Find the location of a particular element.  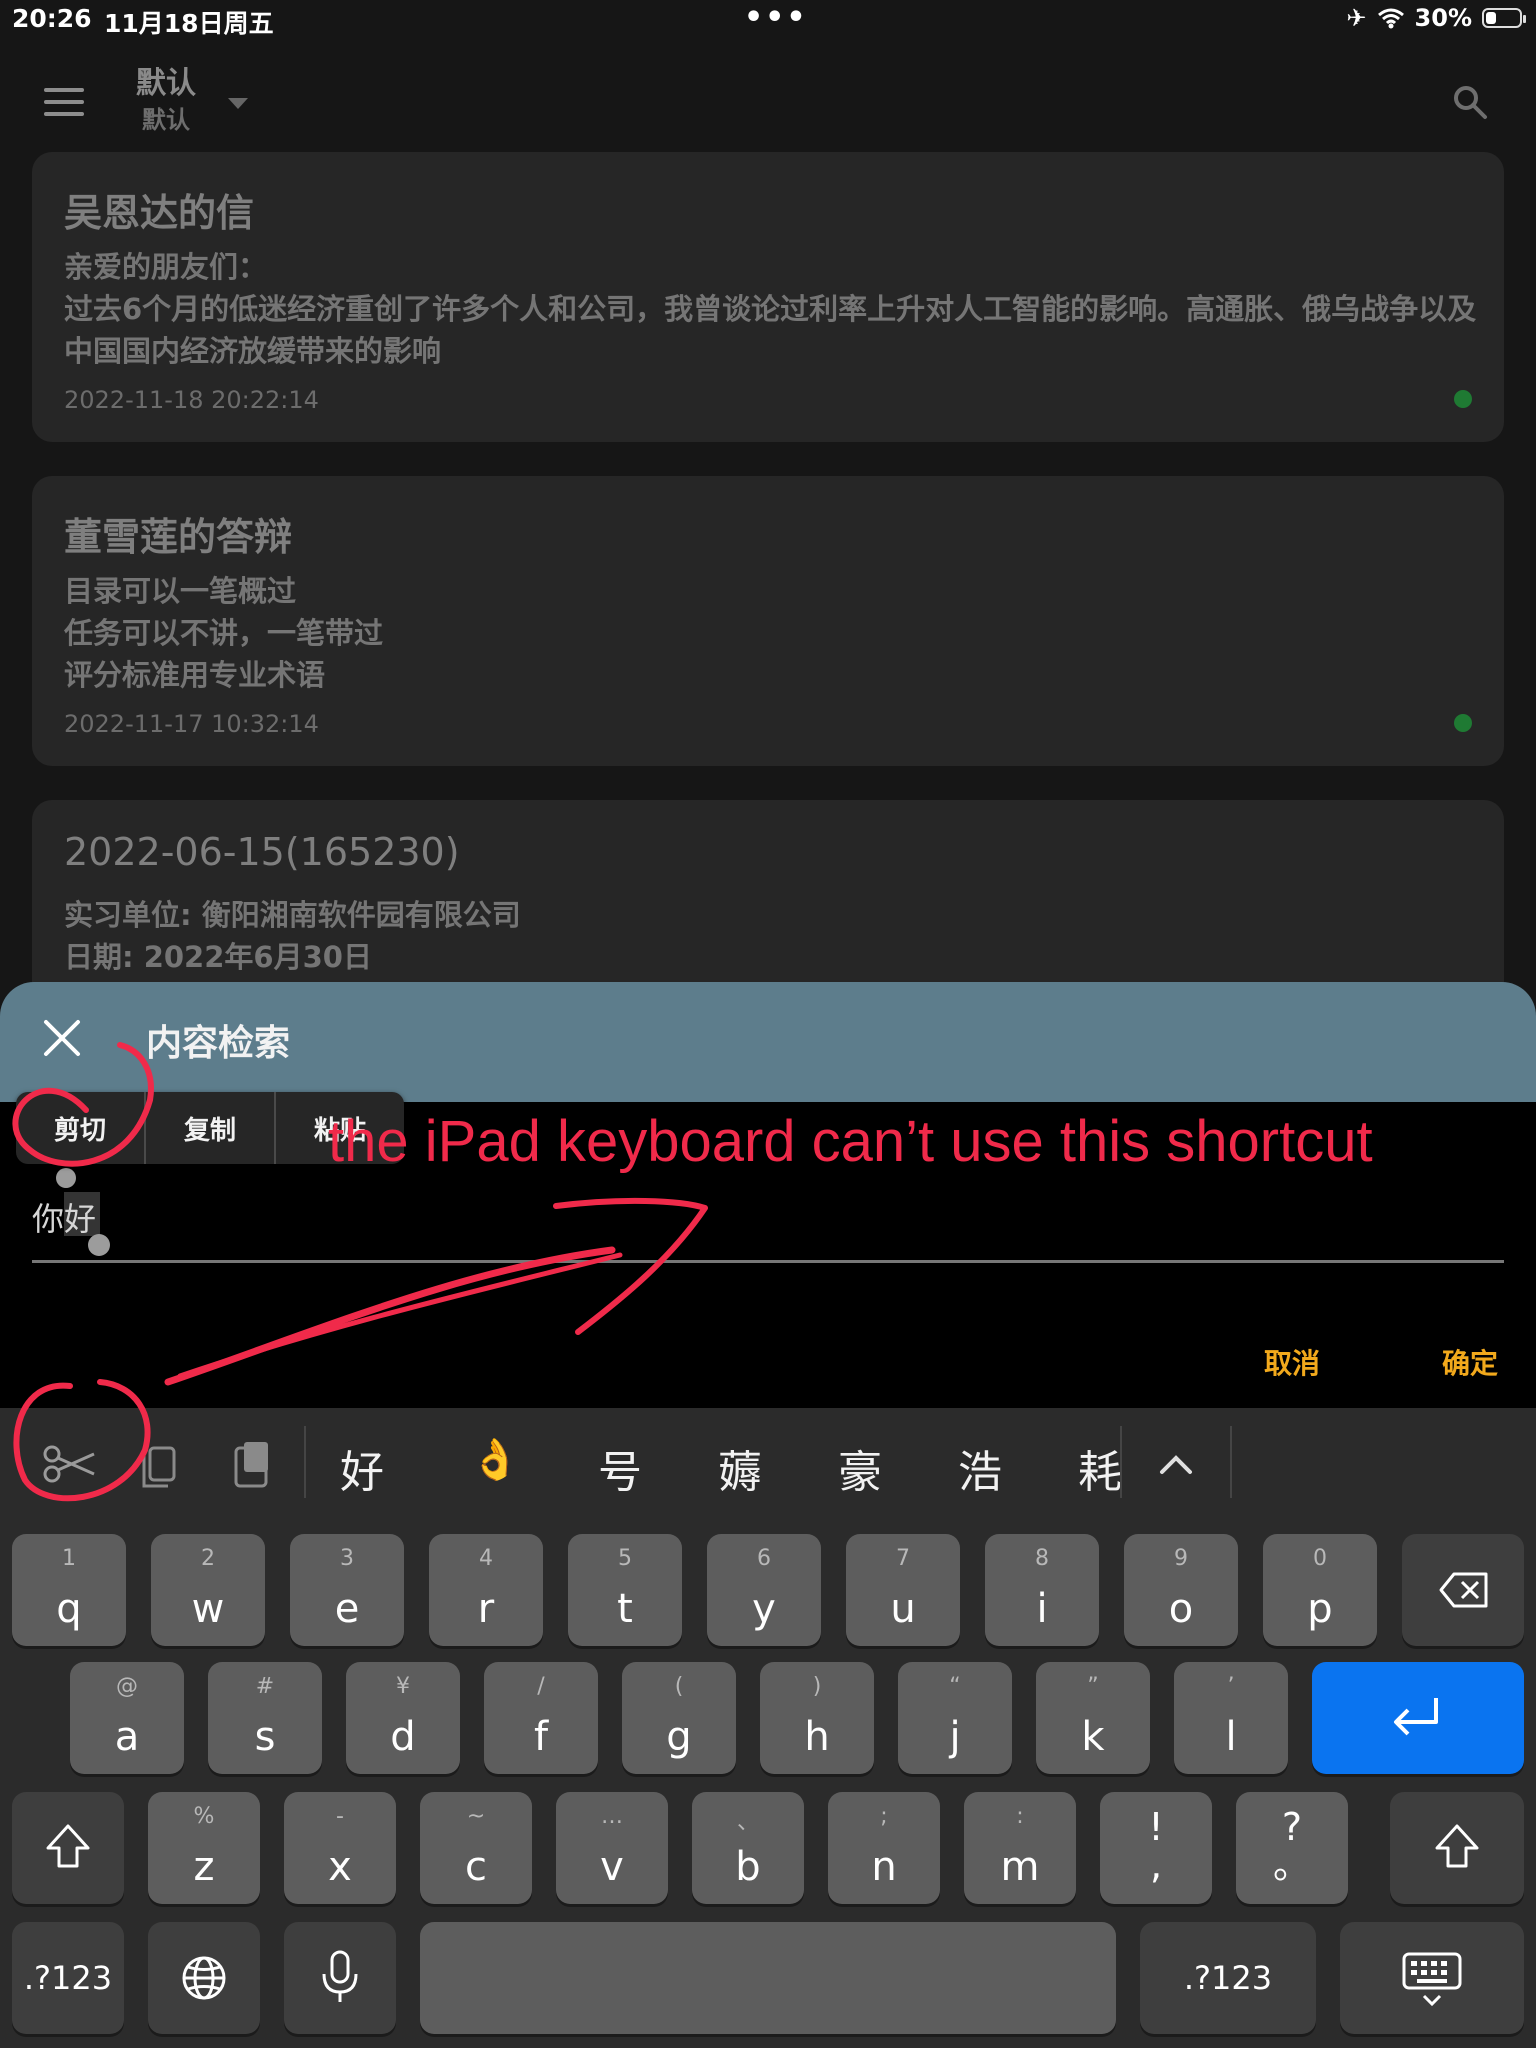

note-timestamp: 2022-11-18 20:22:14 is located at coordinates (191, 400).